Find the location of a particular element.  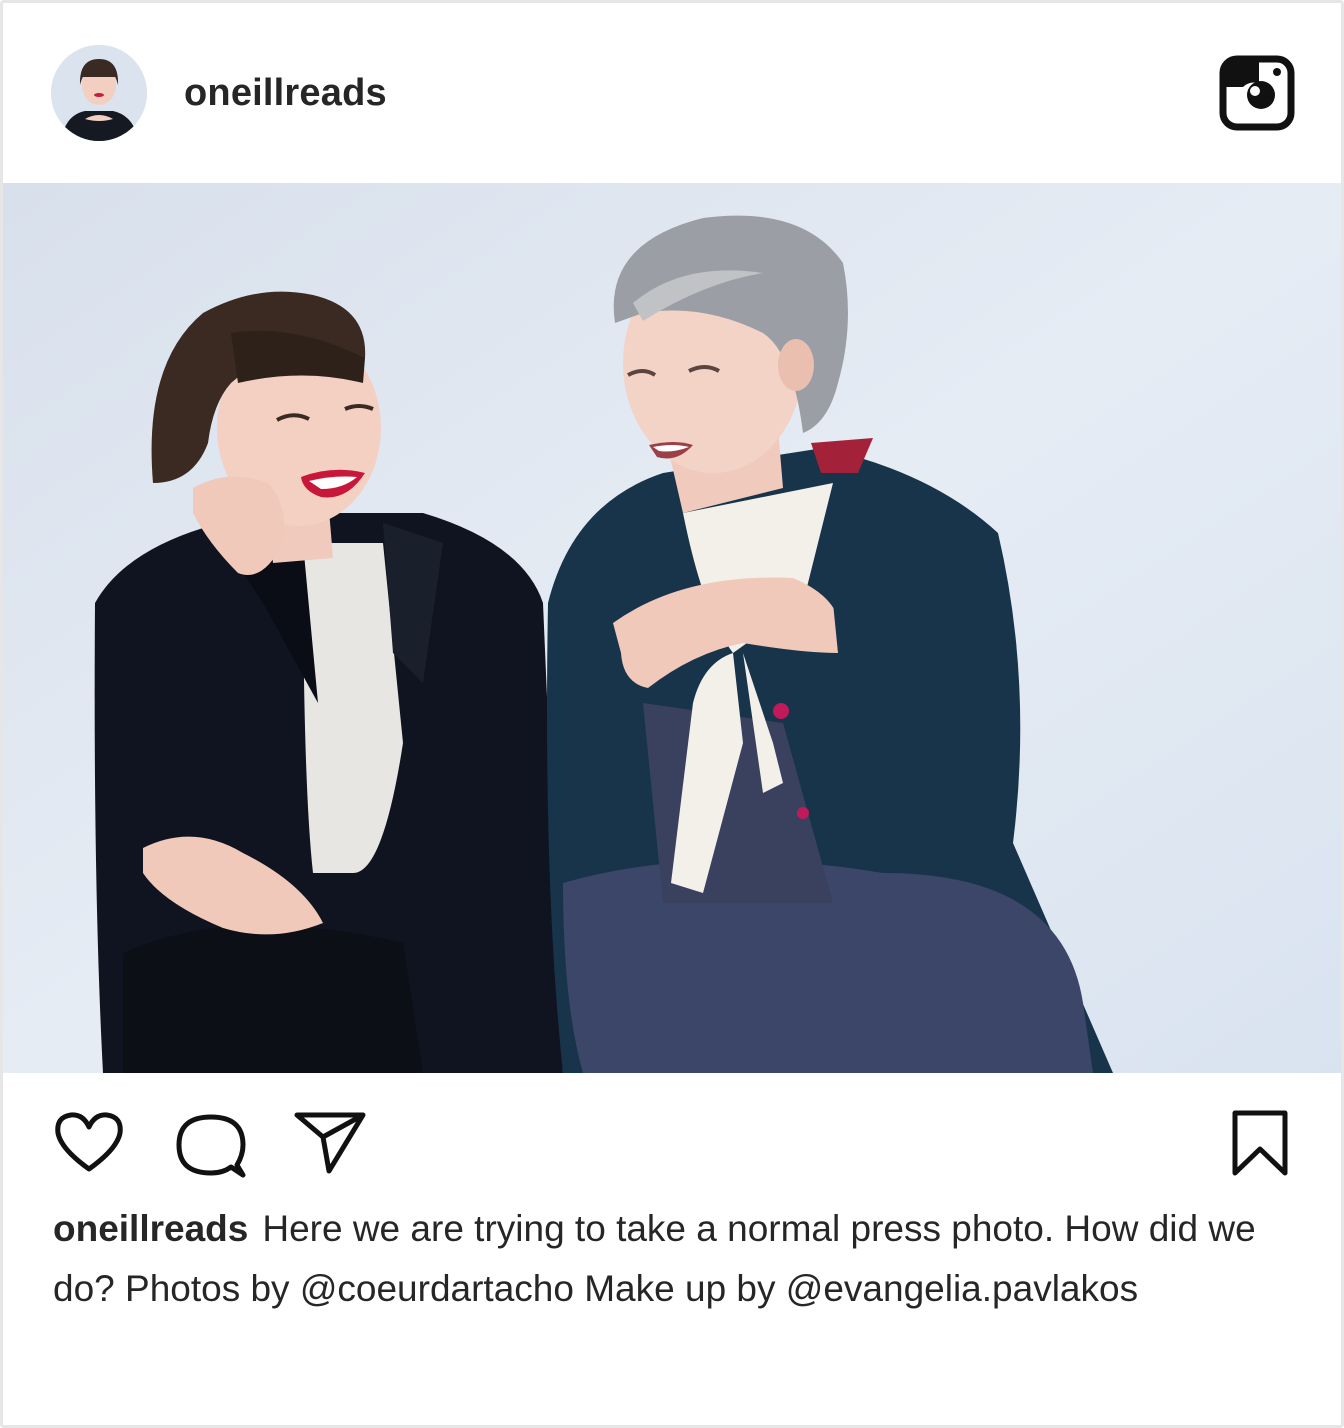

avatar is located at coordinates (99, 93).